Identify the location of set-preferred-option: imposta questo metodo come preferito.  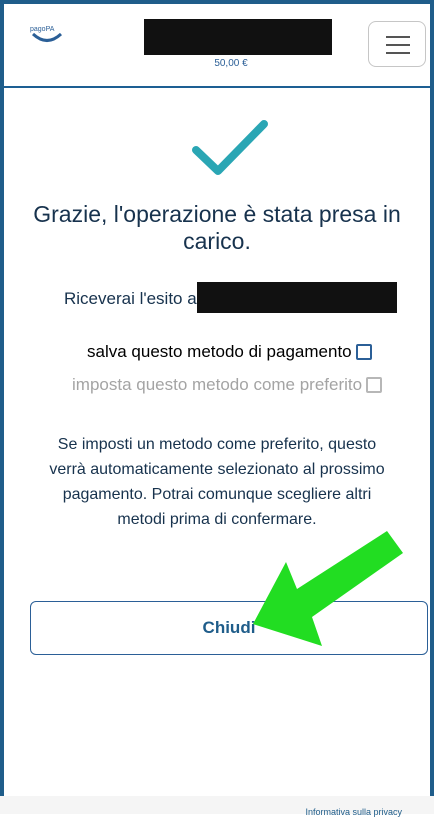
(227, 385).